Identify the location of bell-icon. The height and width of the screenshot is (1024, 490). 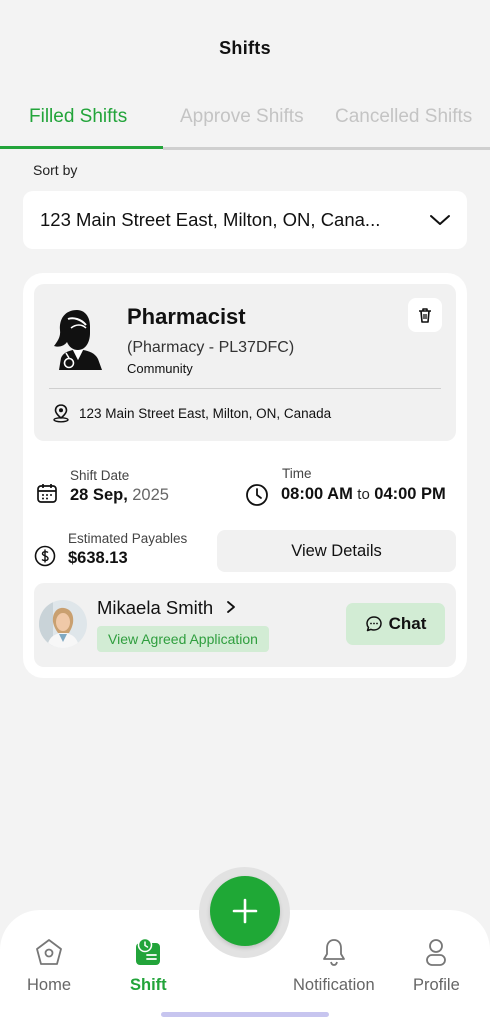
(333, 952).